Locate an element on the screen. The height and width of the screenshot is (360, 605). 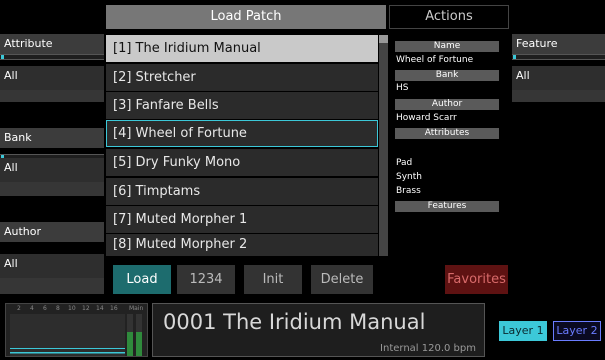
name-label: Name is located at coordinates (447, 46).